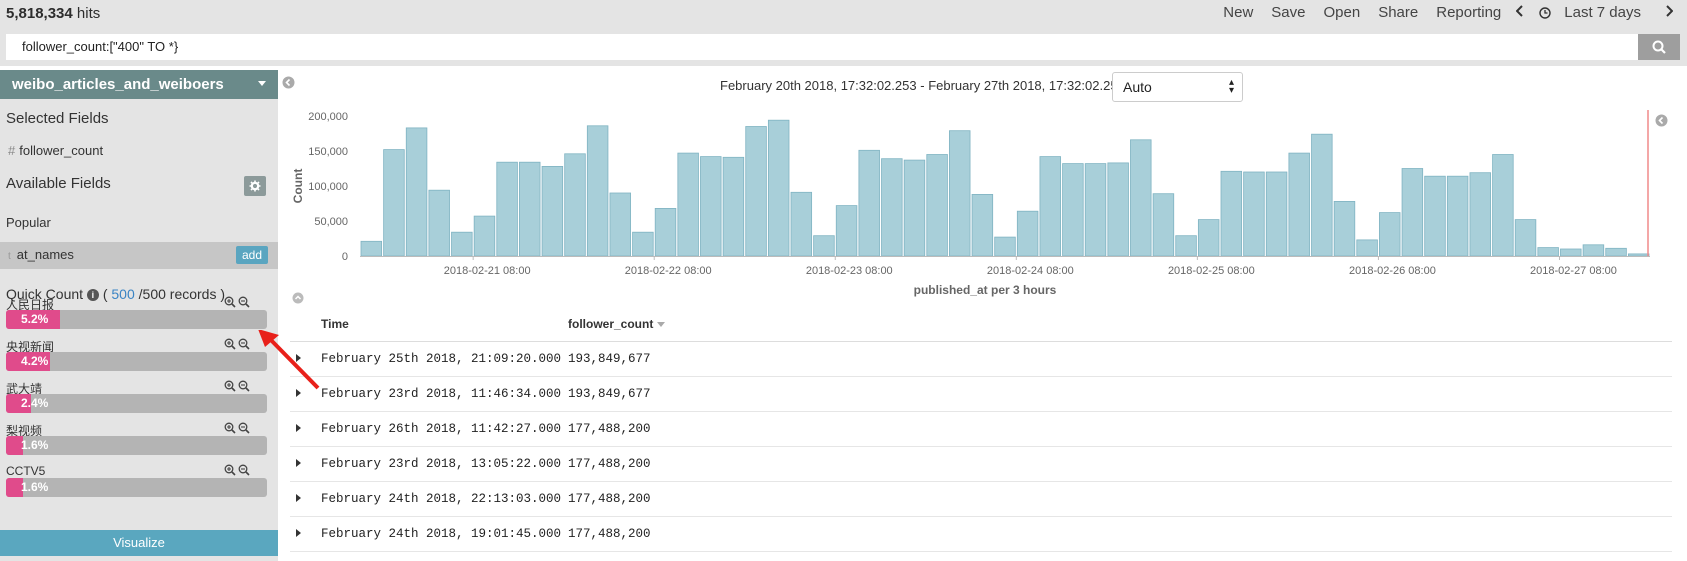 This screenshot has height=561, width=1687. What do you see at coordinates (1238, 12) in the screenshot?
I see `new-button: New` at bounding box center [1238, 12].